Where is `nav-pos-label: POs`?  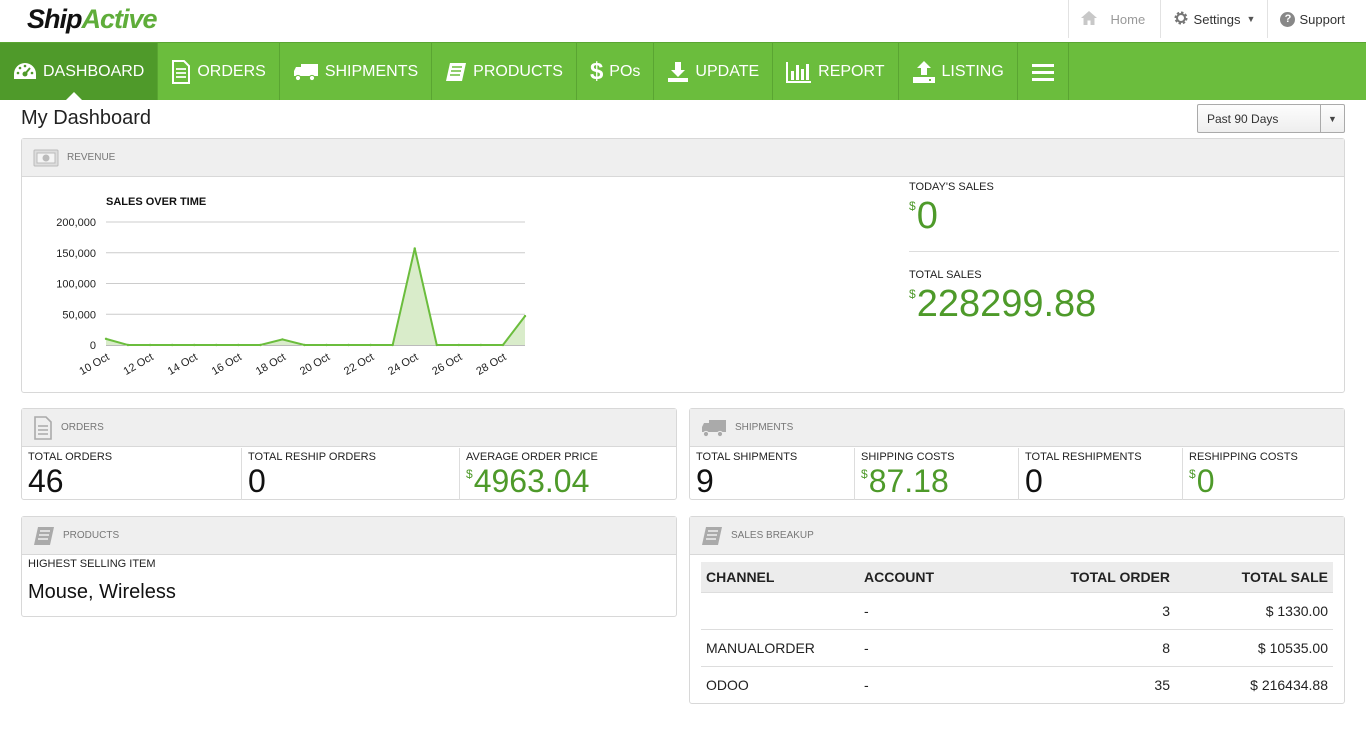 nav-pos-label: POs is located at coordinates (625, 71).